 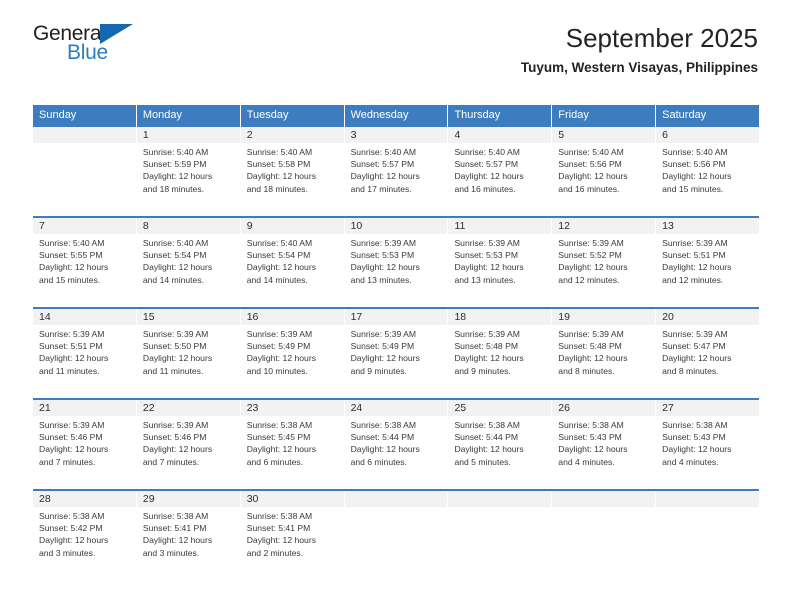 What do you see at coordinates (85, 226) in the screenshot?
I see `day-number: 7` at bounding box center [85, 226].